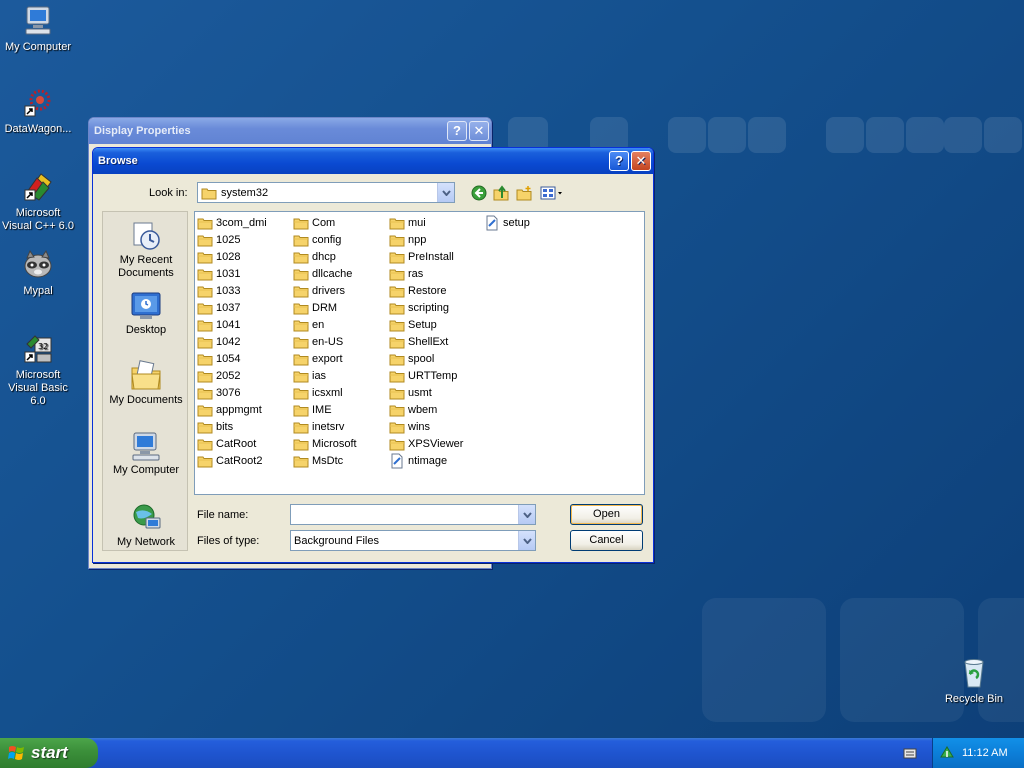  I want to click on file-list-item: 3com_dmi, so click(232, 222).